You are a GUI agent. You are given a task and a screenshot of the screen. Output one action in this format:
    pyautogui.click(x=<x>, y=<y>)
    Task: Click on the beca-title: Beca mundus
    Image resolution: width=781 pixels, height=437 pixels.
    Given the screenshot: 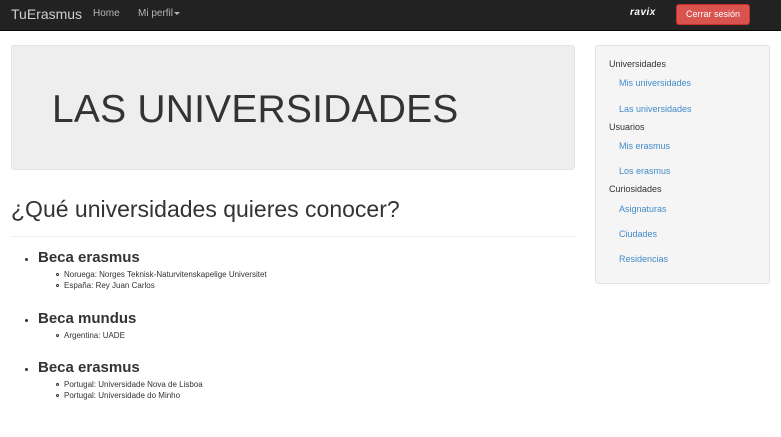 What is the action you would take?
    pyautogui.click(x=311, y=318)
    